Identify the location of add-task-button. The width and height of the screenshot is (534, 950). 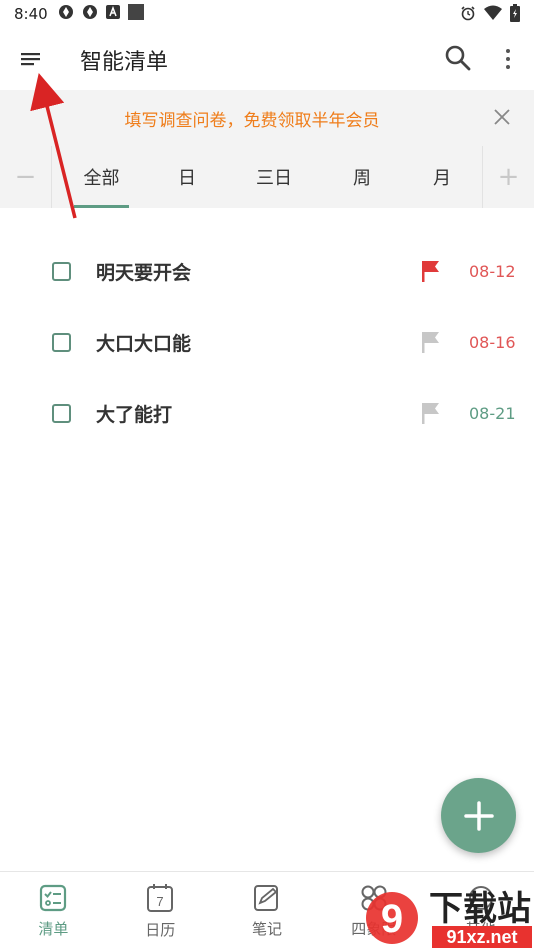
(478, 815).